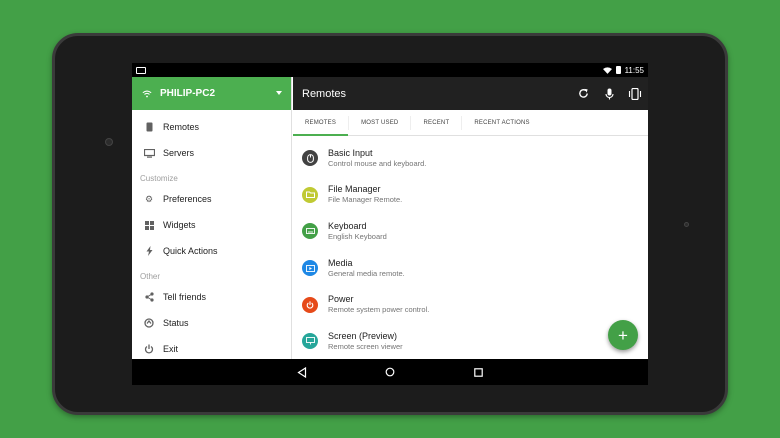 Image resolution: width=780 pixels, height=438 pixels. Describe the element at coordinates (310, 194) in the screenshot. I see `folder-icon` at that location.